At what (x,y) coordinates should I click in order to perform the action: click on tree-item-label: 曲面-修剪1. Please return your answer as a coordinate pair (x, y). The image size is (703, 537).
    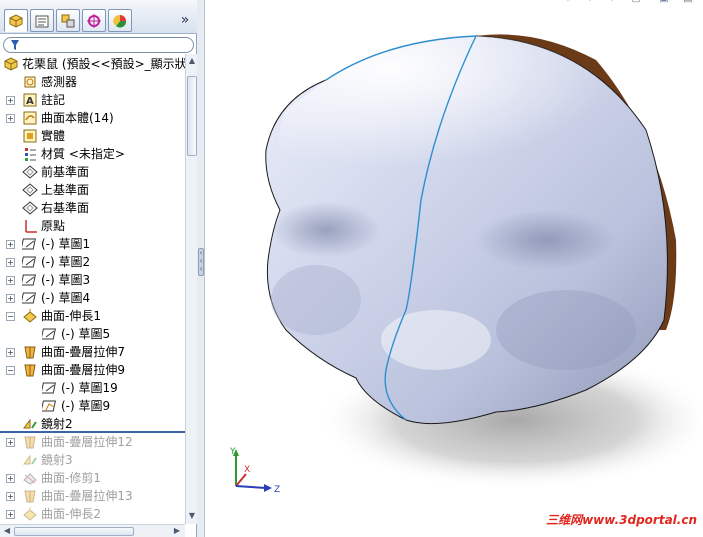
    Looking at the image, I should click on (71, 478).